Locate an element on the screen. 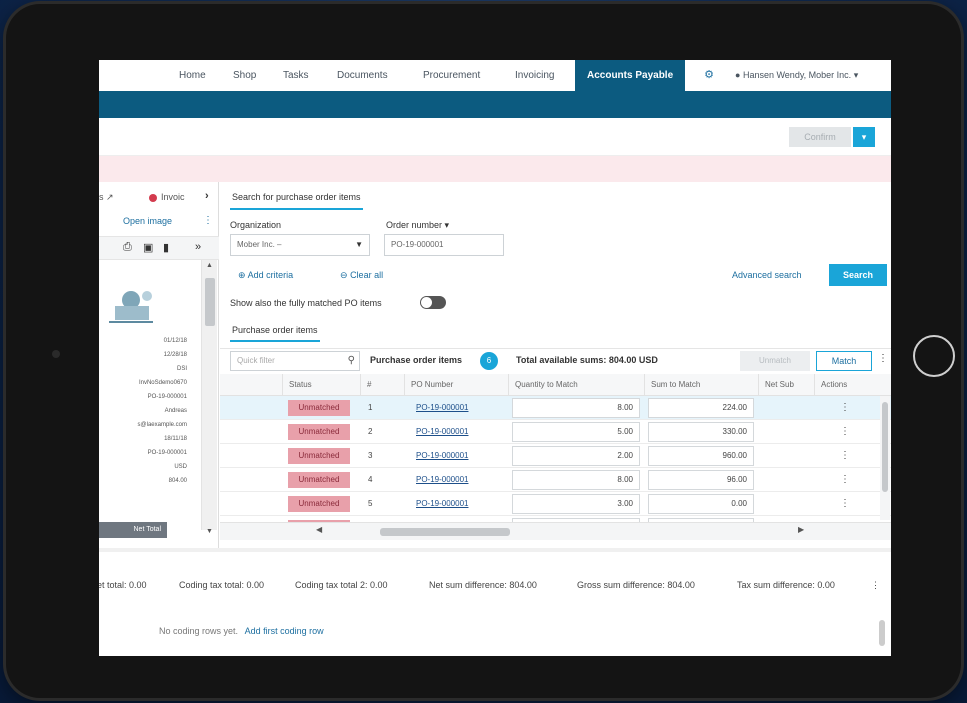  confirm-dropdown-button: ▾ is located at coordinates (864, 137).